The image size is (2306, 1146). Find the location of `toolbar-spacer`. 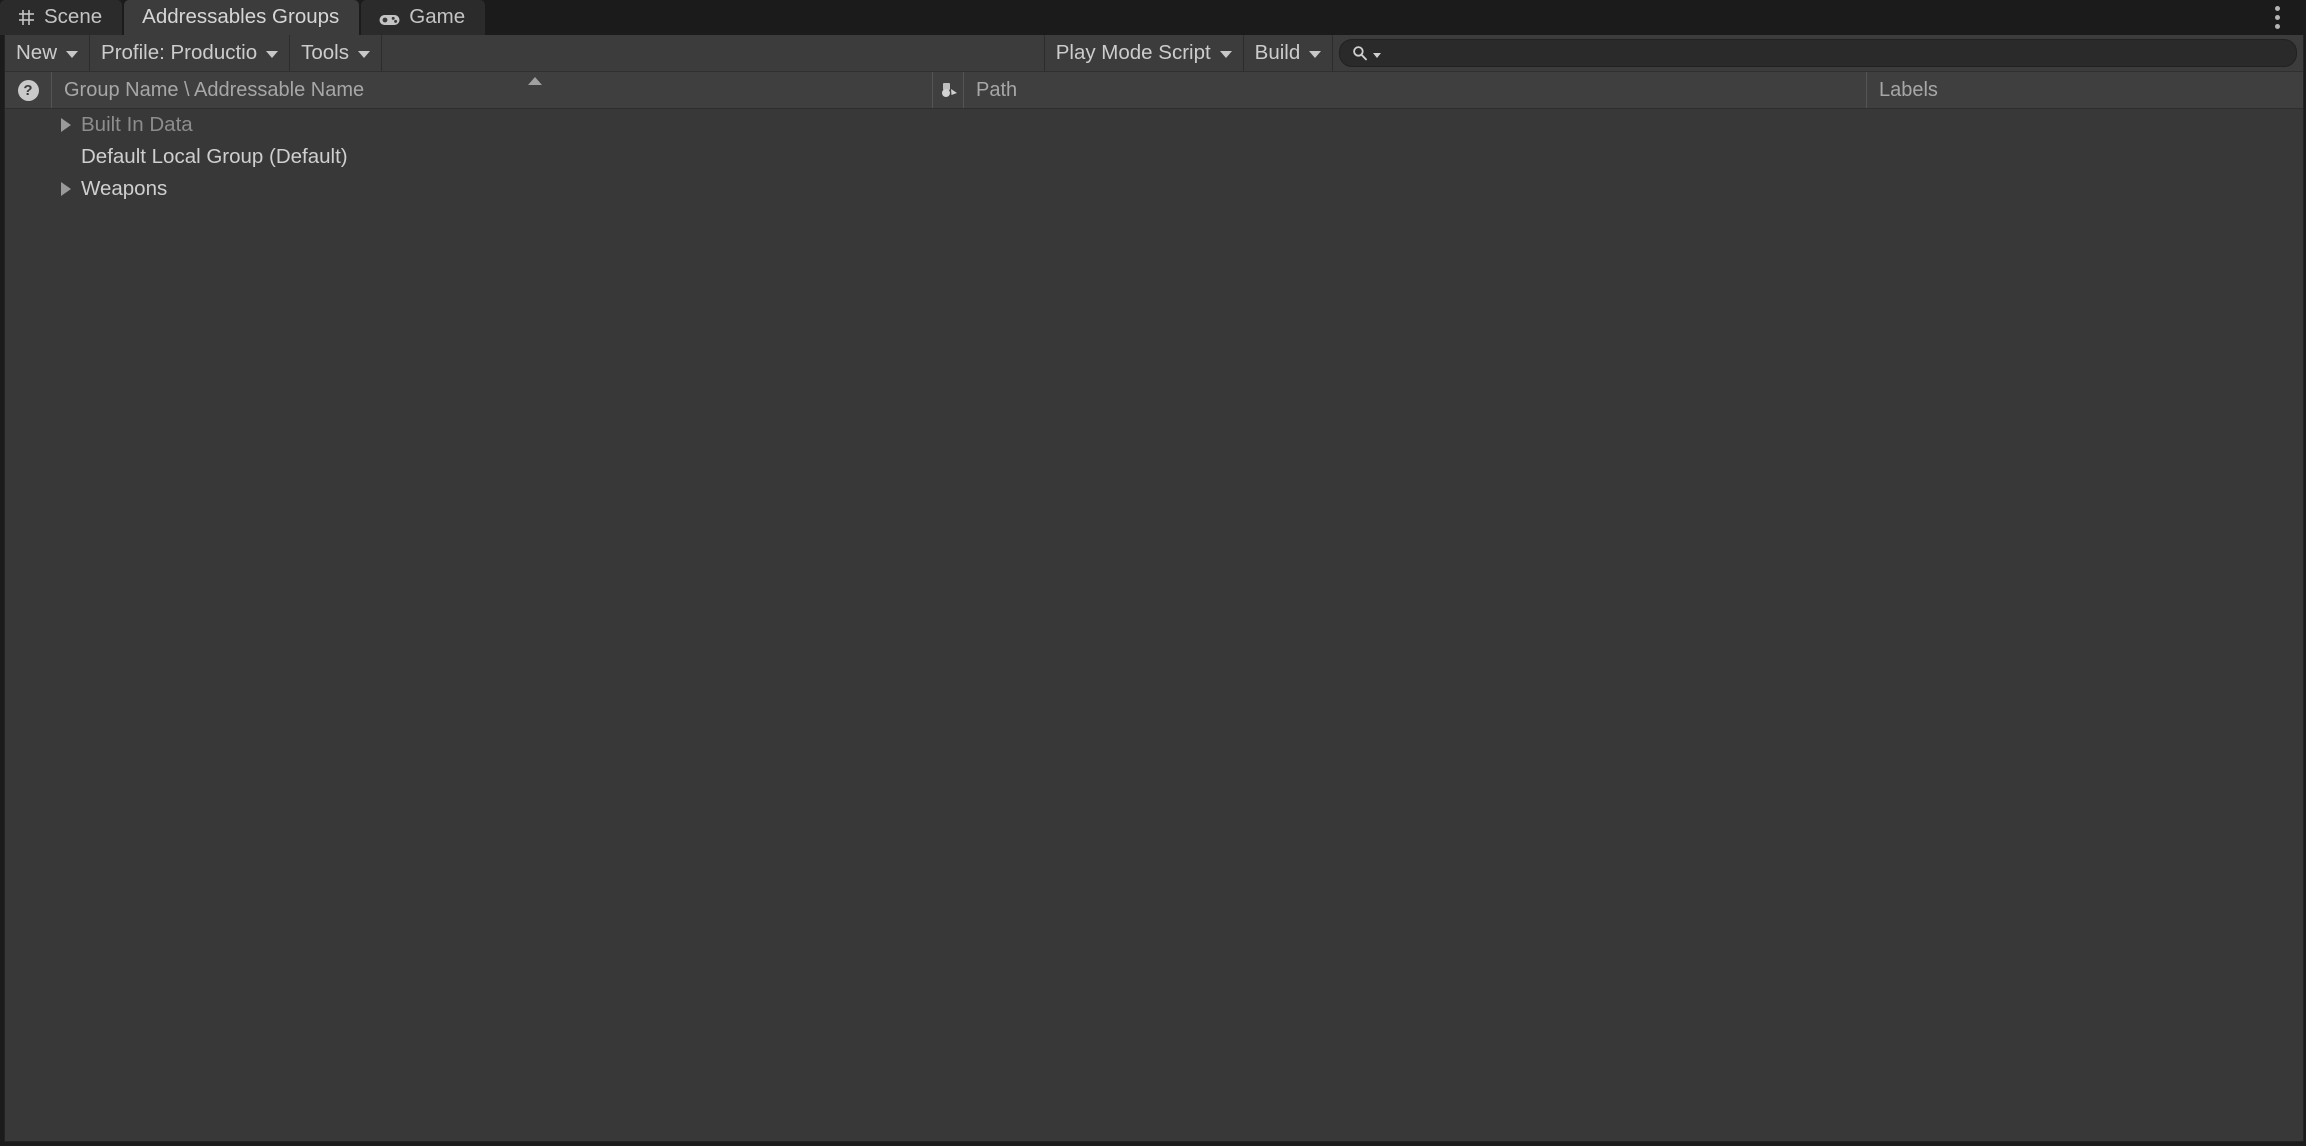

toolbar-spacer is located at coordinates (713, 53).